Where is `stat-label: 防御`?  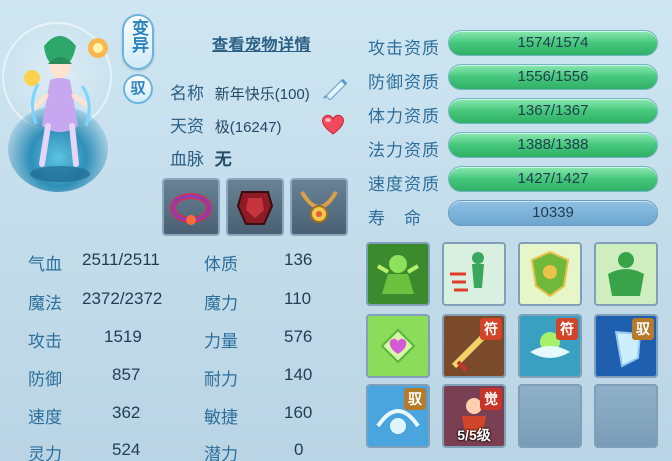 stat-label: 防御 is located at coordinates (45, 379).